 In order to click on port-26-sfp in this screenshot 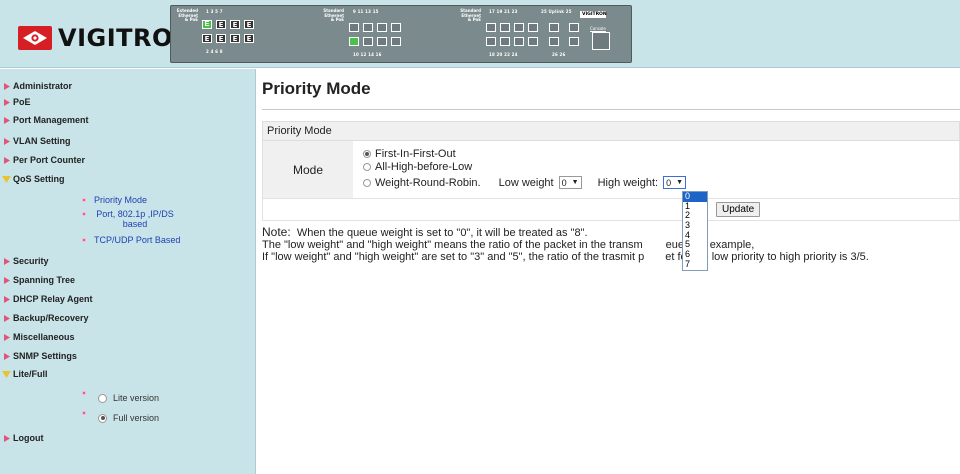, I will do `click(574, 41)`.